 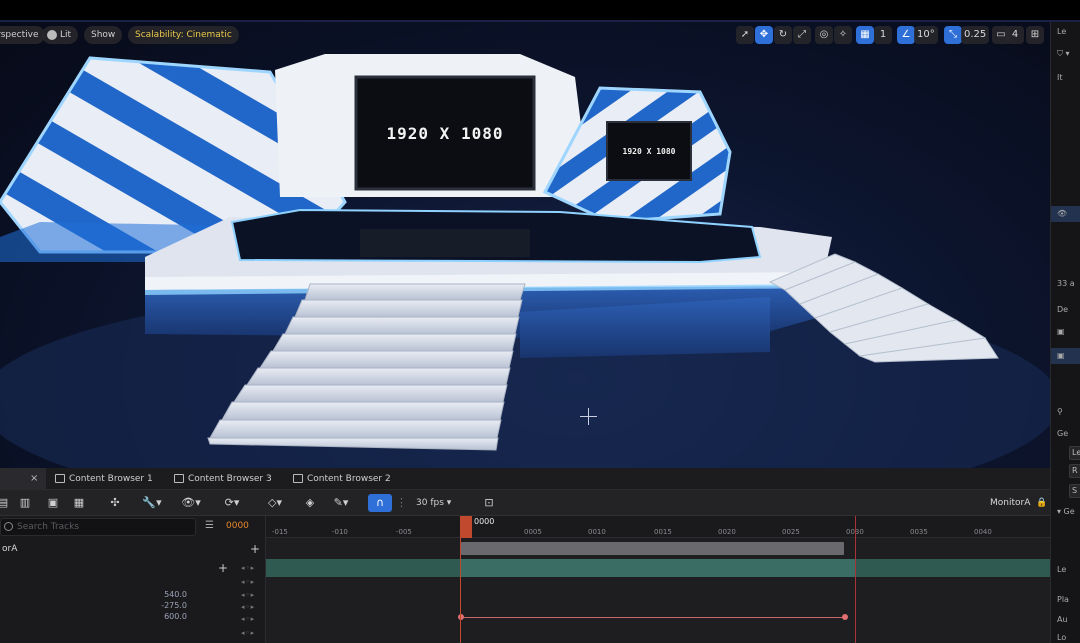 I want to click on rotation-snap-icon: ∠, so click(x=906, y=35).